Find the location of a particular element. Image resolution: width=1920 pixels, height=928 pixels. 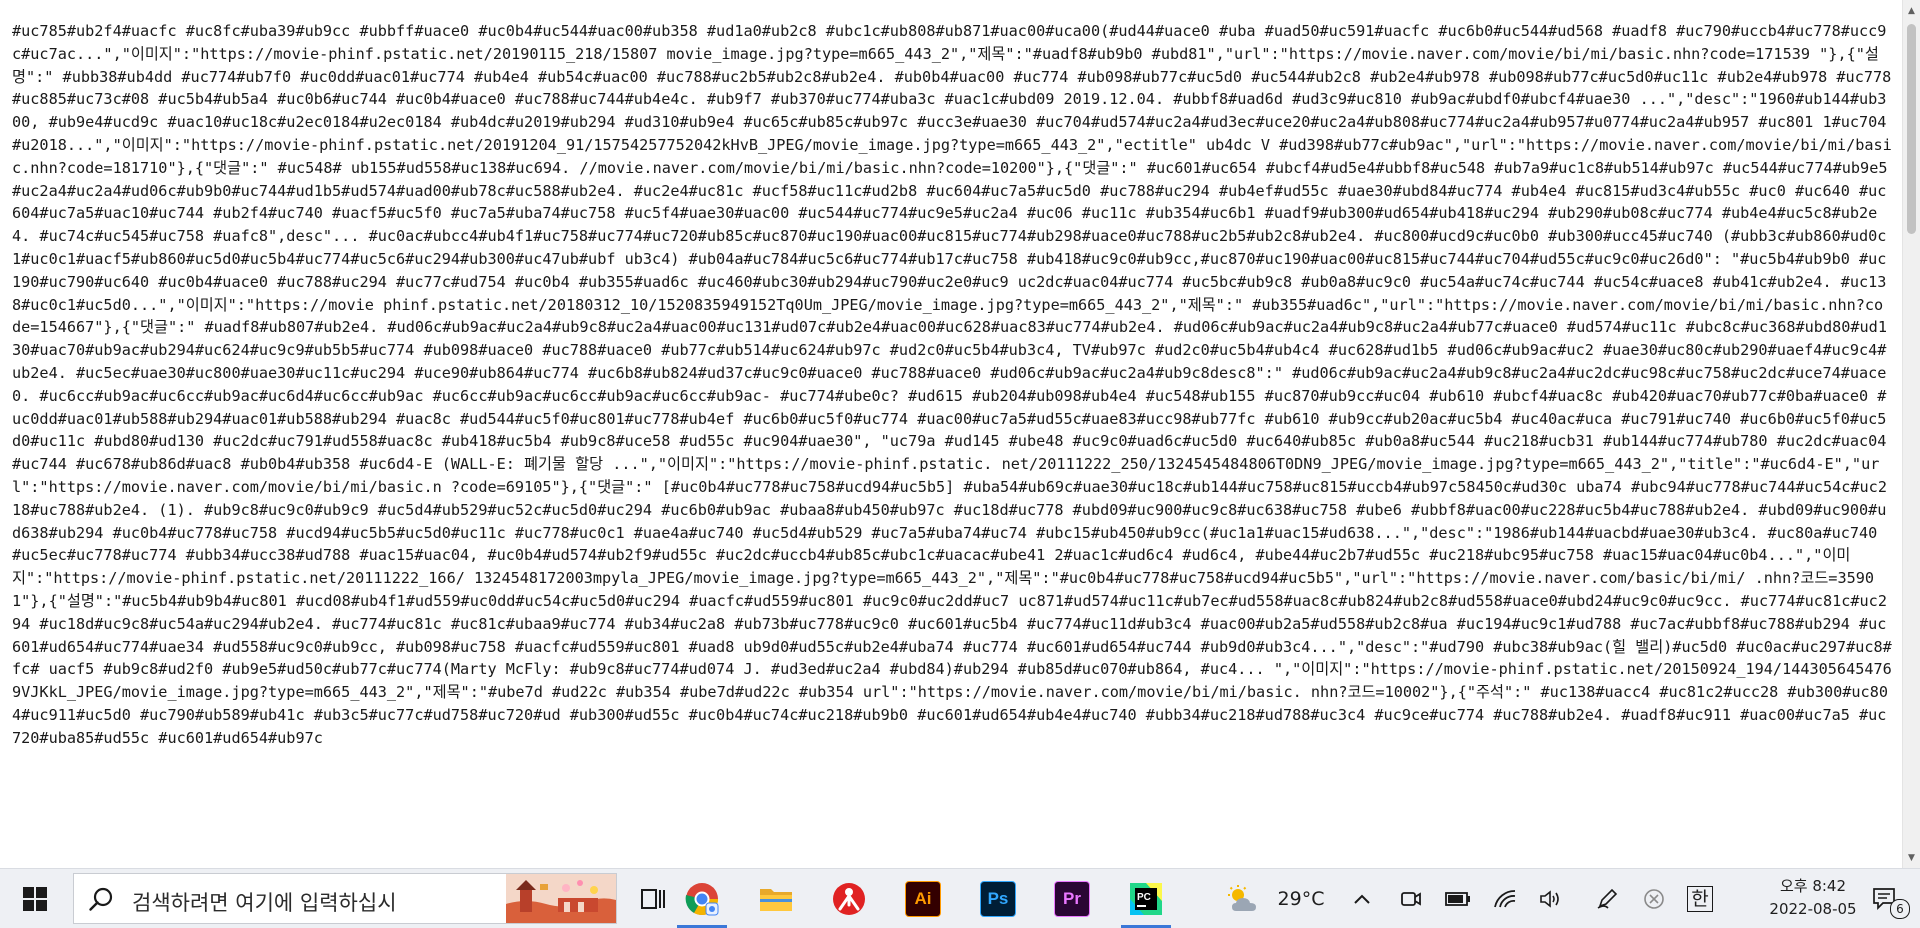

speaker-icon is located at coordinates (1549, 898).